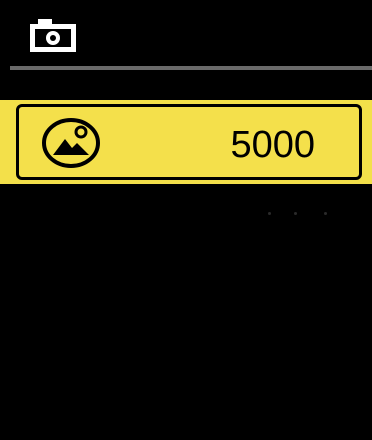 Image resolution: width=372 pixels, height=440 pixels. What do you see at coordinates (53, 36) in the screenshot?
I see `camera-icon` at bounding box center [53, 36].